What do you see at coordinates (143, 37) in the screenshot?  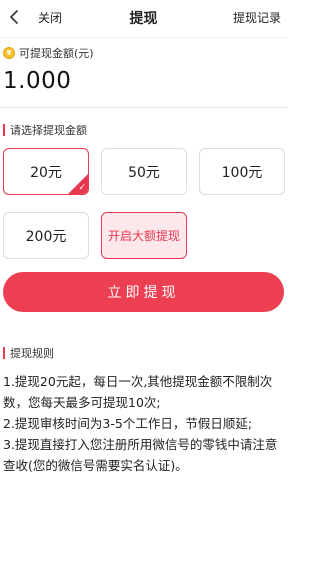 I see `header-divider` at bounding box center [143, 37].